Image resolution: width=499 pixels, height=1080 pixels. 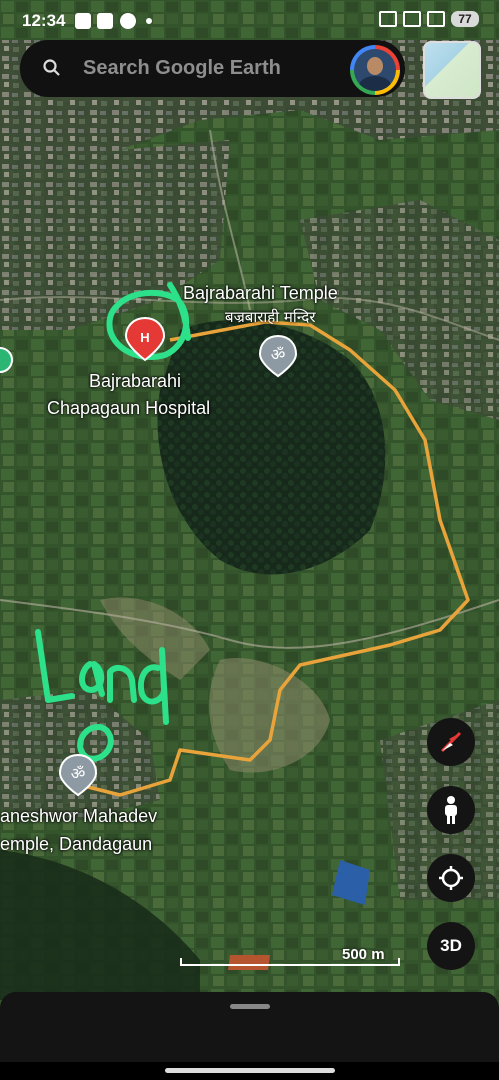 What do you see at coordinates (51, 67) in the screenshot?
I see `search-icon` at bounding box center [51, 67].